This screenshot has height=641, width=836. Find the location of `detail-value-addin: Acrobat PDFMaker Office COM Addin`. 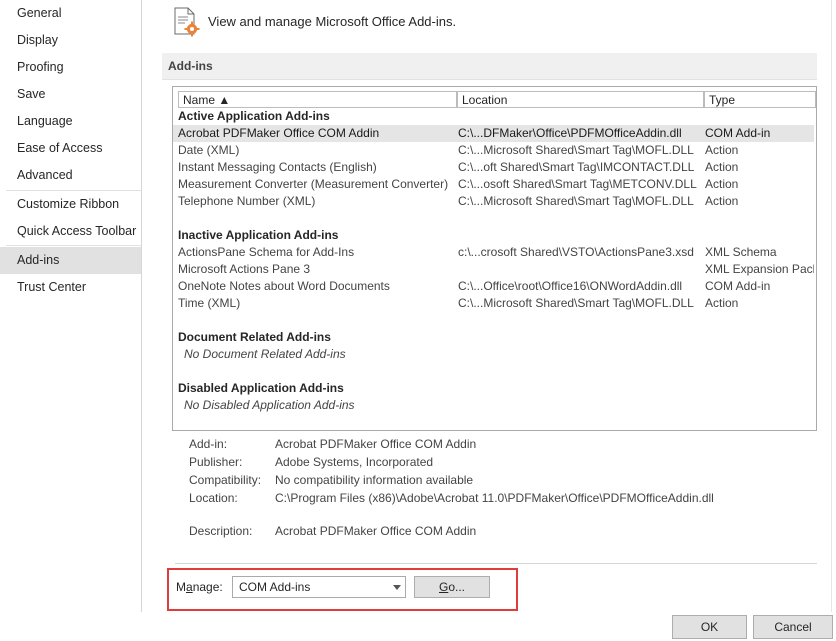

detail-value-addin: Acrobat PDFMaker Office COM Addin is located at coordinates (376, 444).